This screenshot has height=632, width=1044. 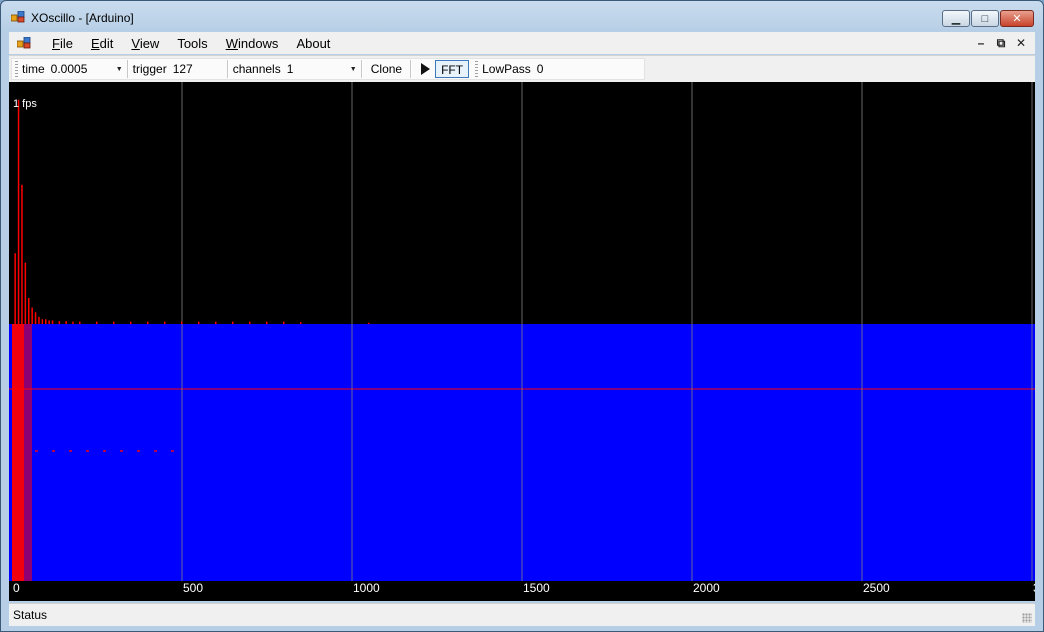 I want to click on title-bar: XOscillo - [Arduino] ▁ □ ✕, so click(x=522, y=16).